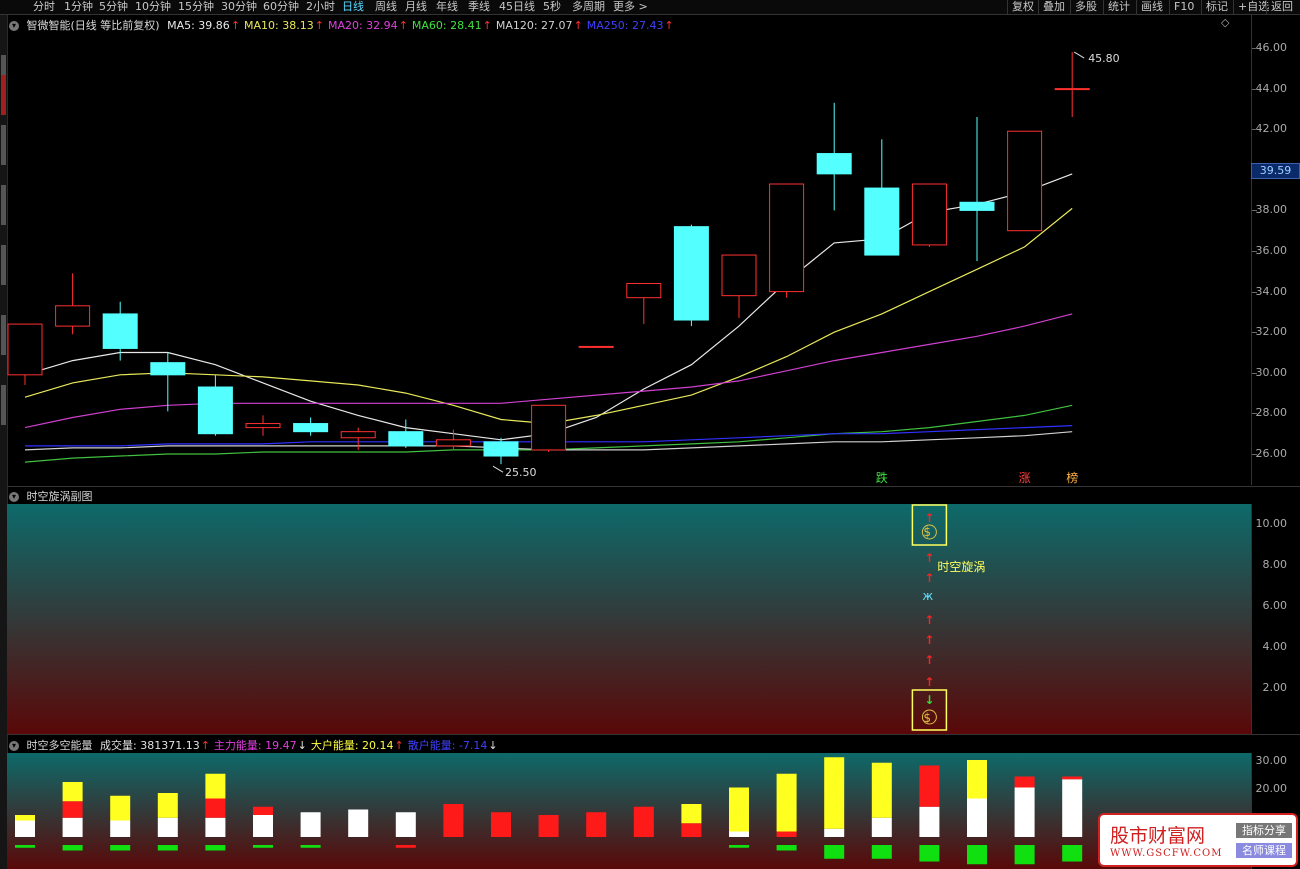 This screenshot has width=1300, height=869. I want to click on tab-14: 5秒, so click(552, 7).